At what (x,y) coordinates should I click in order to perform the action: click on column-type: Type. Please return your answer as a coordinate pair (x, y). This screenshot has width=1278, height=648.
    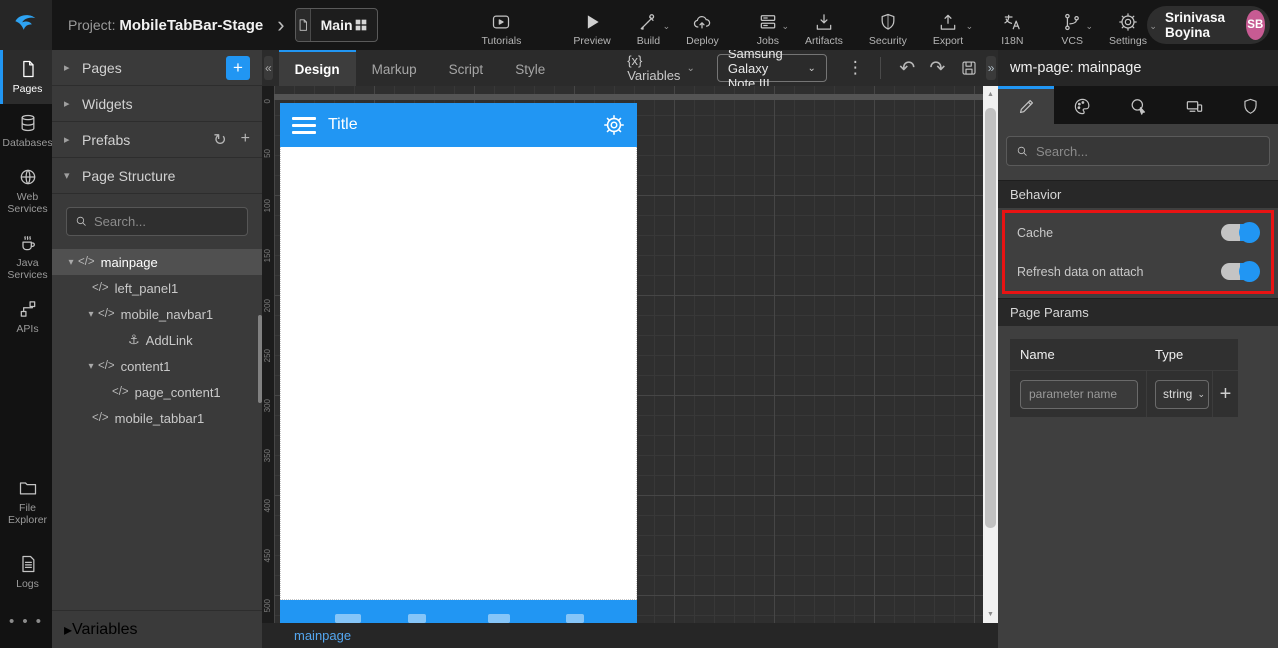
    Looking at the image, I should click on (1169, 354).